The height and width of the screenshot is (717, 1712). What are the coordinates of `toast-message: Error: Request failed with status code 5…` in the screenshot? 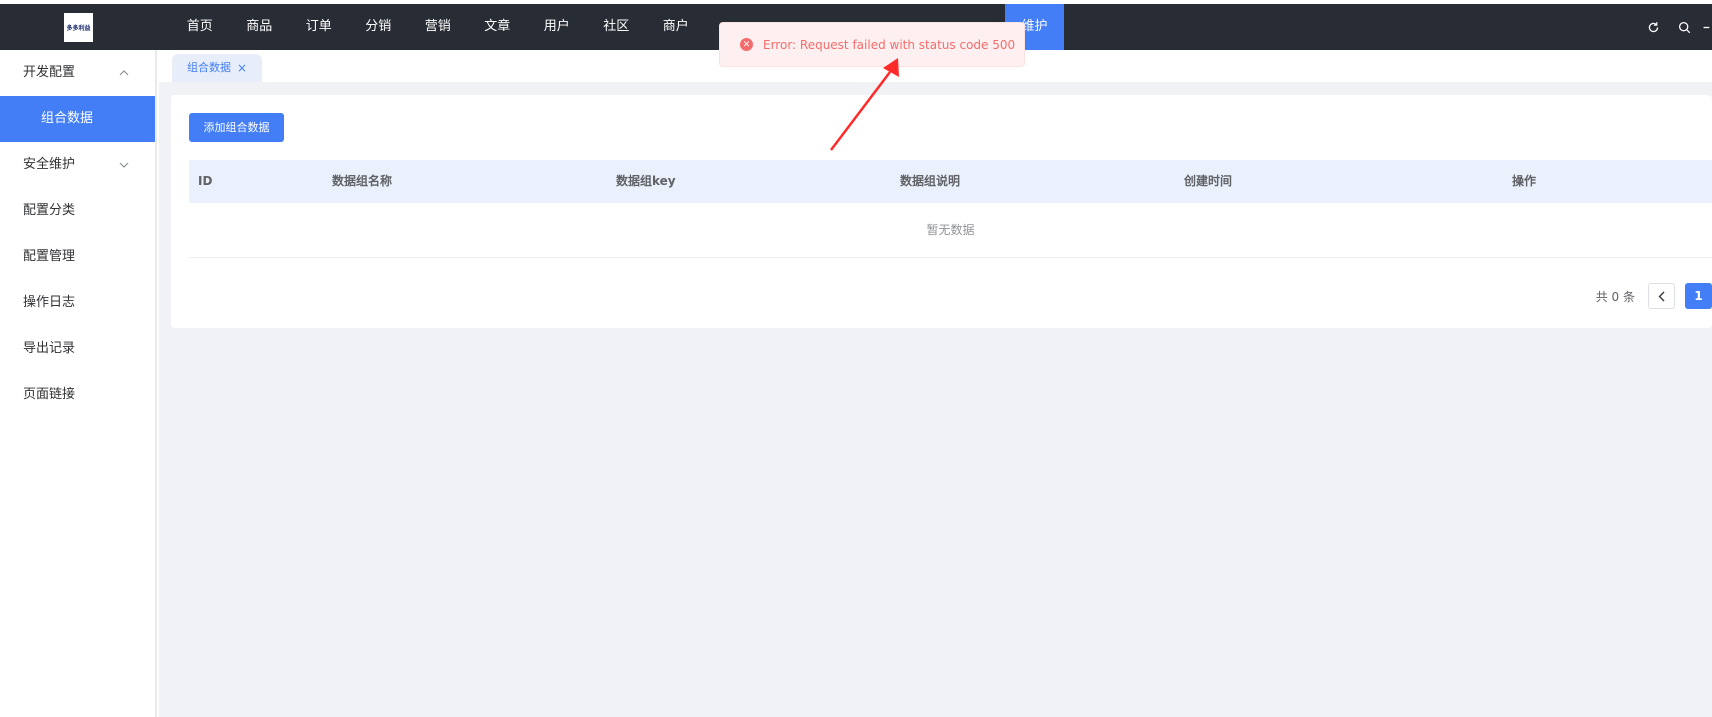 It's located at (889, 44).